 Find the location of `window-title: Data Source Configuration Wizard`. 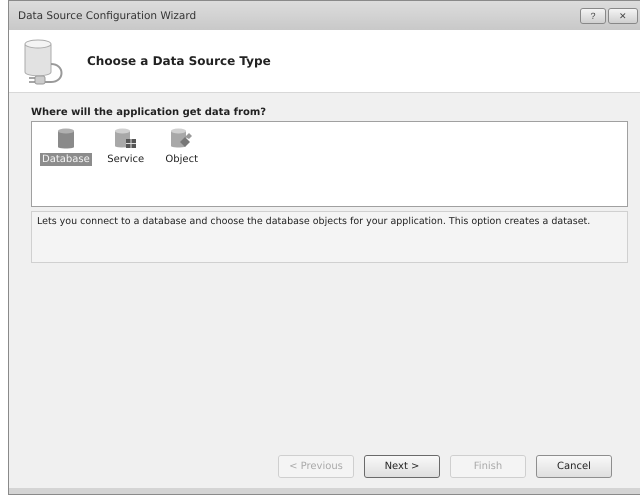

window-title: Data Source Configuration Wizard is located at coordinates (108, 16).